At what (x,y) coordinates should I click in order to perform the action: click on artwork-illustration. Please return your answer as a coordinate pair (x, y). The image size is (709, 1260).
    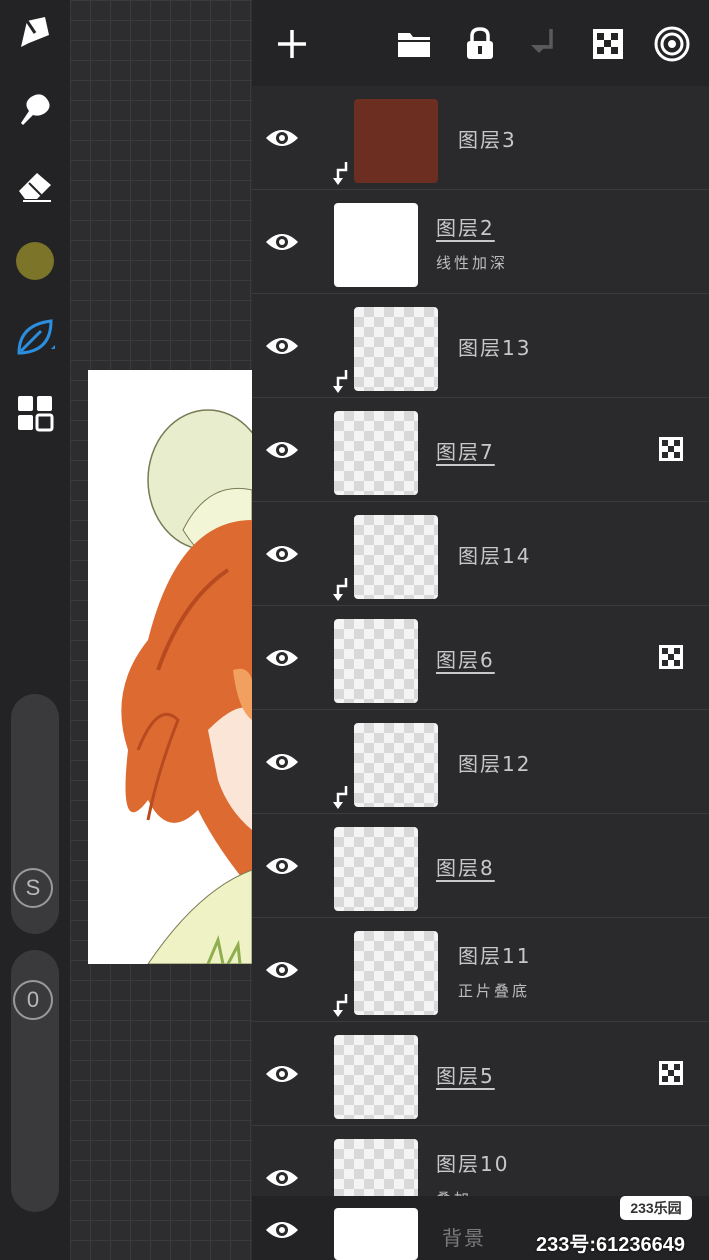
    Looking at the image, I should click on (186, 686).